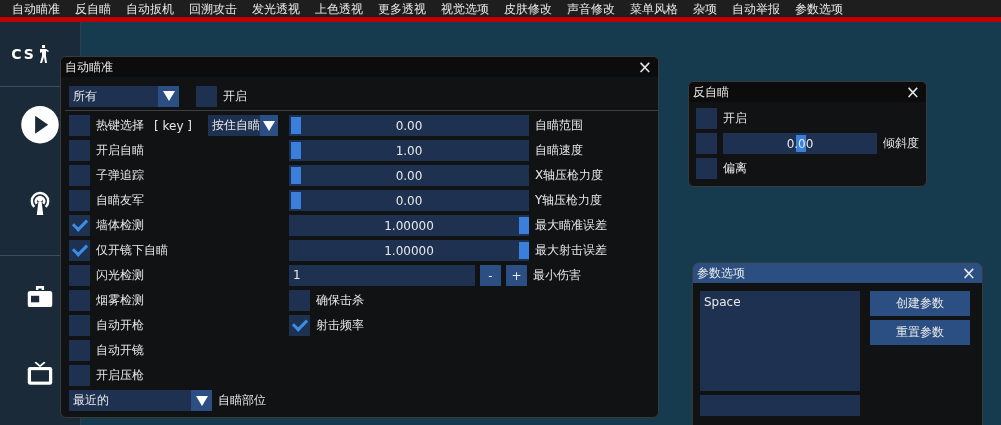 The height and width of the screenshot is (425, 1001). Describe the element at coordinates (120, 150) in the screenshot. I see `checkbox-label: 开启自瞄` at that location.